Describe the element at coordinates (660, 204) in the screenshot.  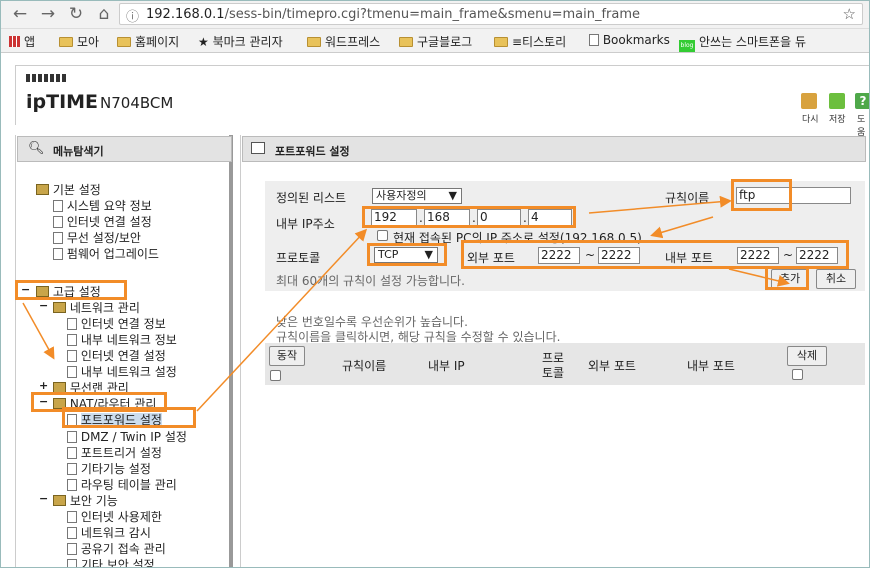
I see `arrow-to-rule-name` at that location.